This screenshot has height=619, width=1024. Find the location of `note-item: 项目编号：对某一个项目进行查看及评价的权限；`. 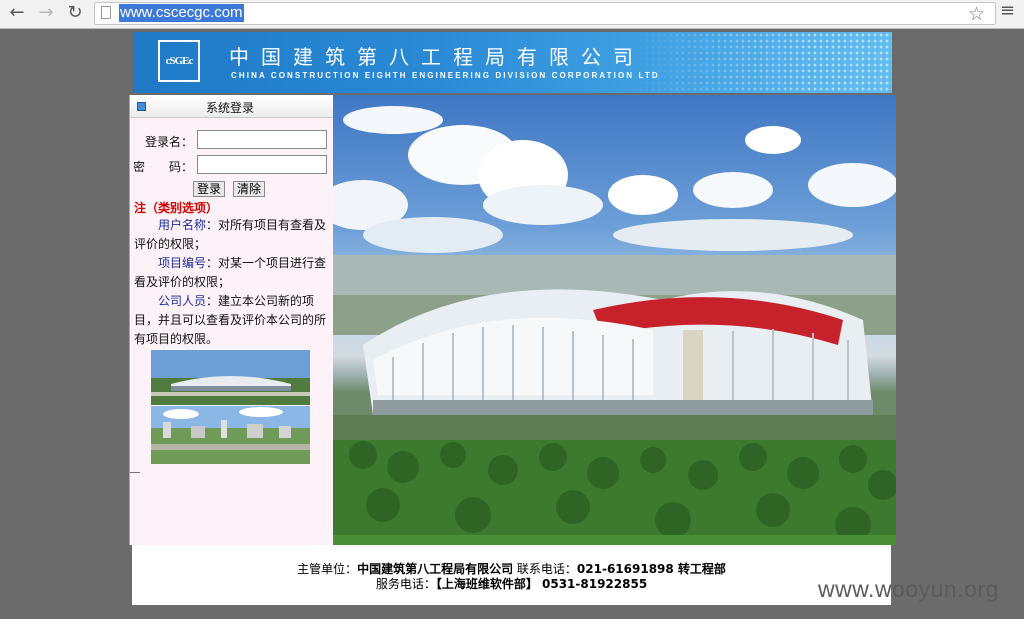

note-item: 项目编号：对某一个项目进行查看及评价的权限； is located at coordinates (232, 273).